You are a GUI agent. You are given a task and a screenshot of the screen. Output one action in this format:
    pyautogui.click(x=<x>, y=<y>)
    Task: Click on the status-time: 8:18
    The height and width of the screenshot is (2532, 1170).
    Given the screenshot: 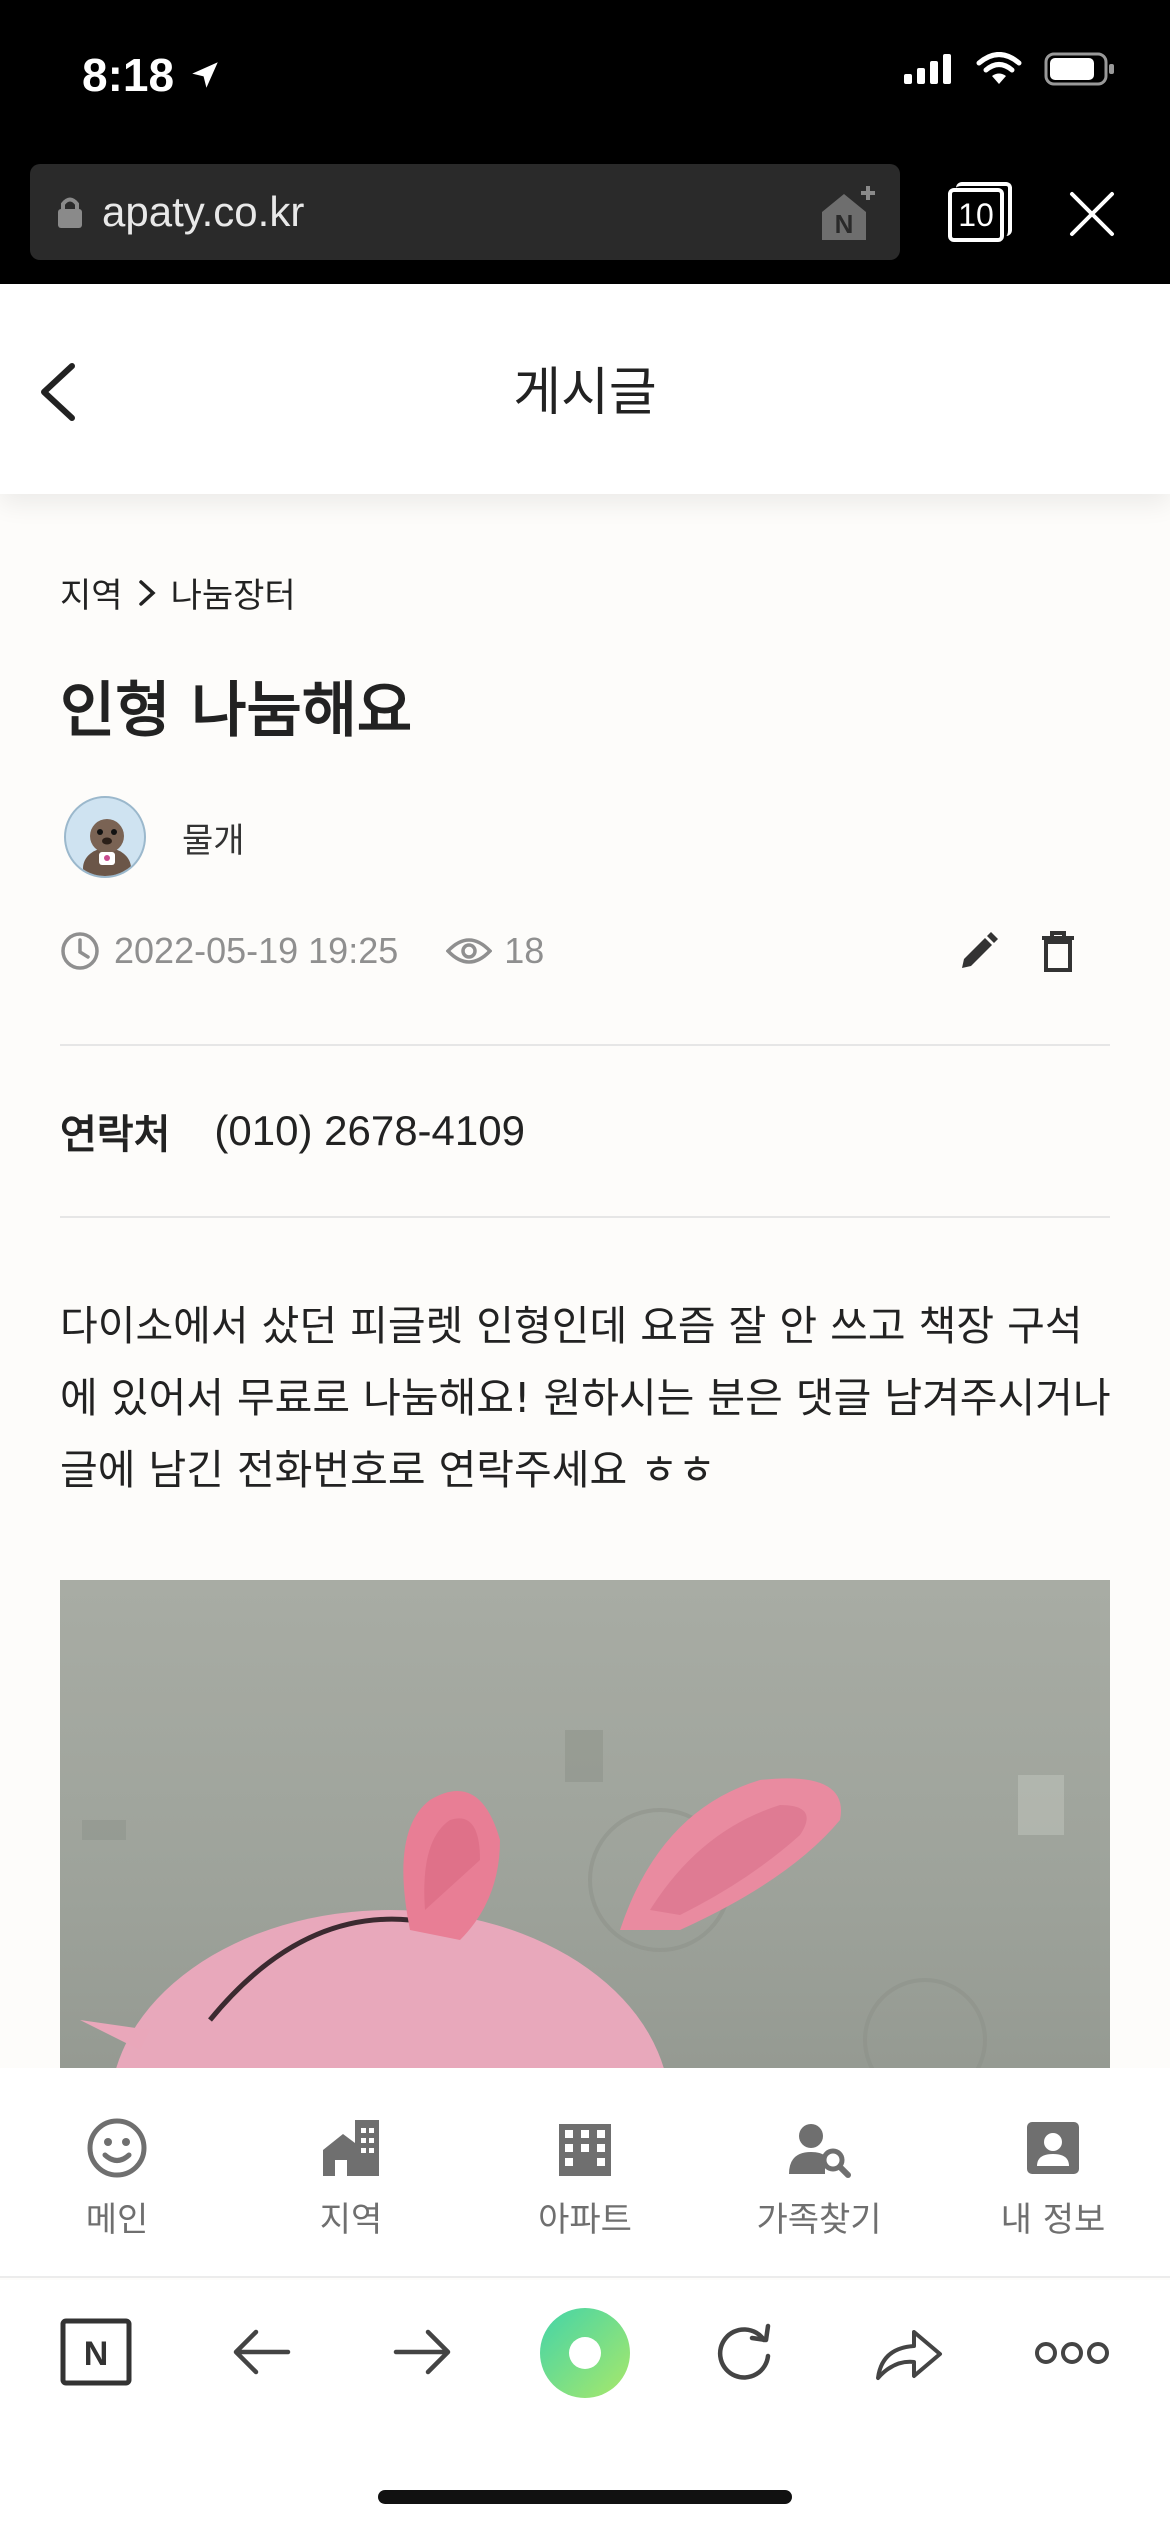 What is the action you would take?
    pyautogui.click(x=152, y=75)
    